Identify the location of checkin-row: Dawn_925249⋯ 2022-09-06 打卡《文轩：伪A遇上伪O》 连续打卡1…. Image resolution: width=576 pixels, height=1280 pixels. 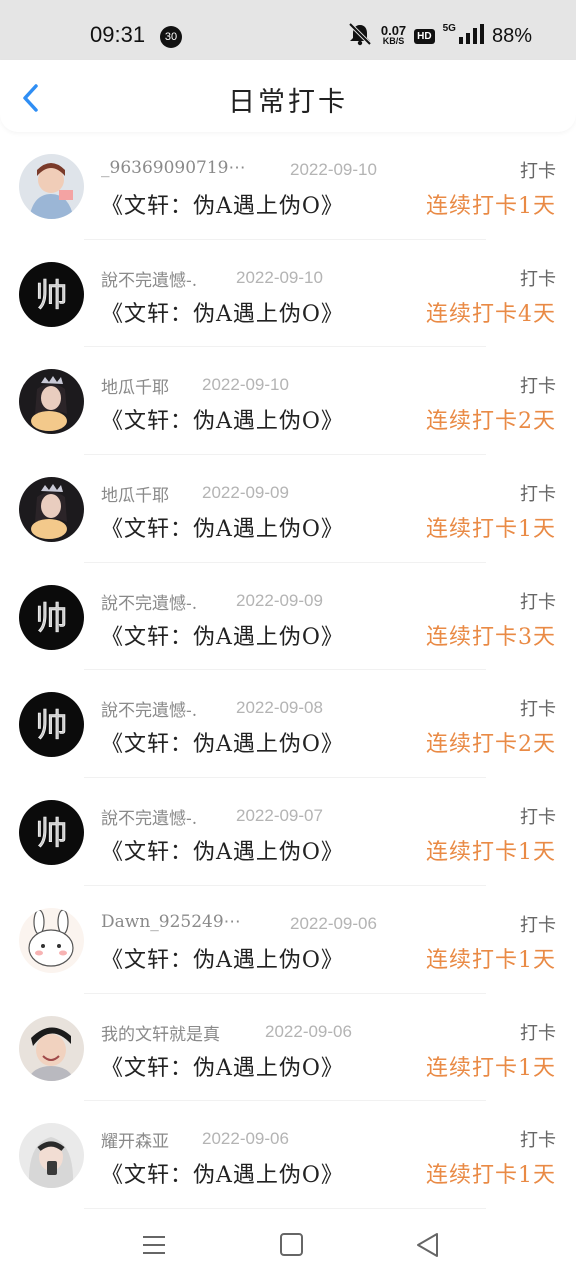
(288, 940).